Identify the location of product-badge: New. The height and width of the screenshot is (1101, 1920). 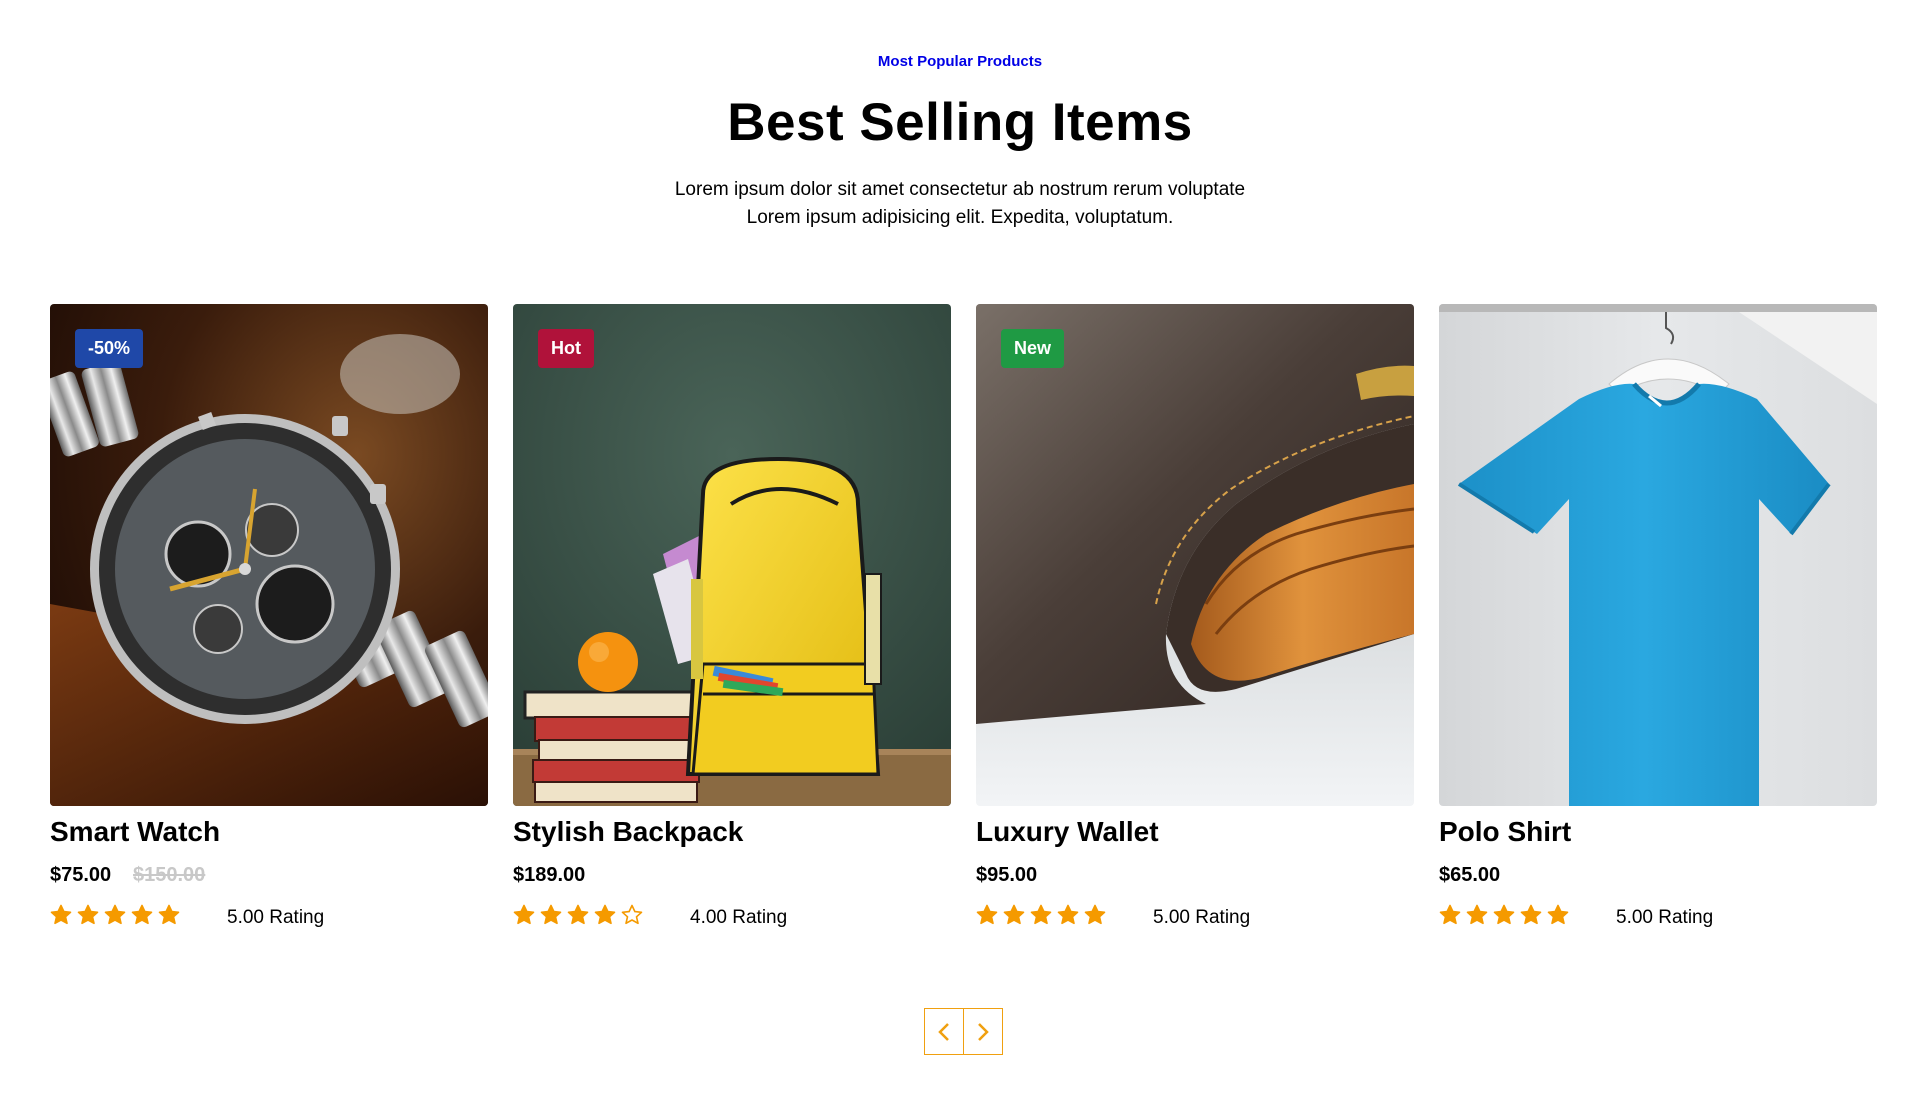
(1033, 348).